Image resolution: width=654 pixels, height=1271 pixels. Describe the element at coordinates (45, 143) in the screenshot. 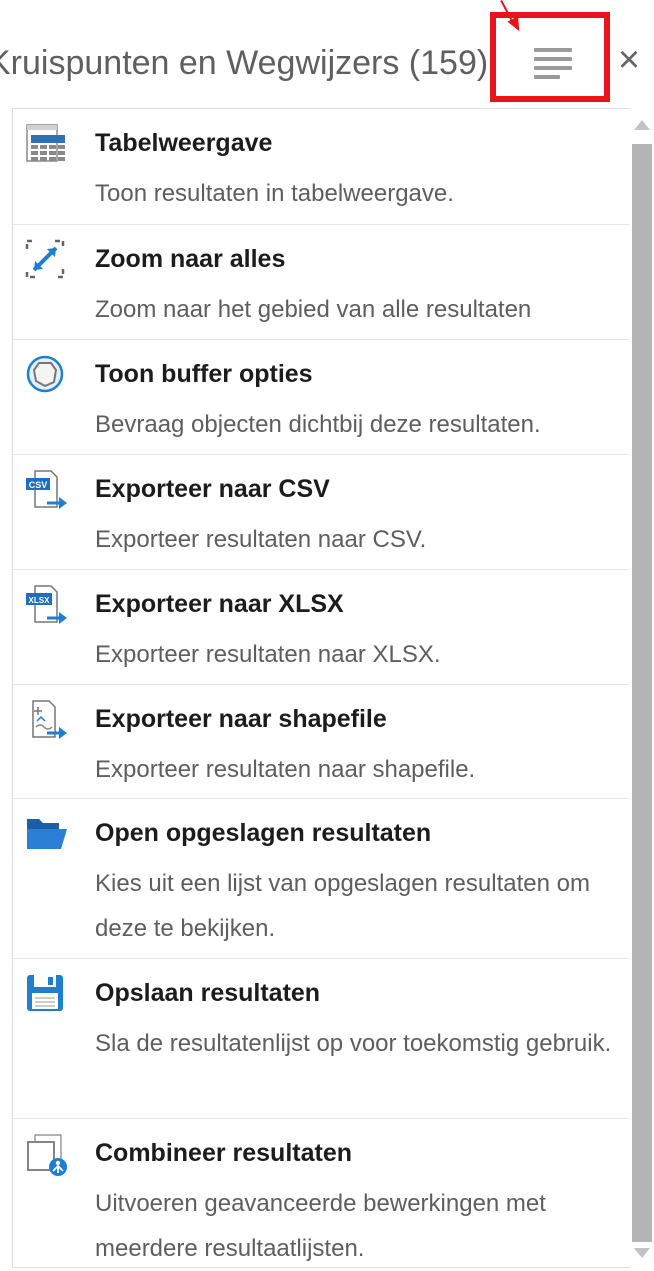

I see `table-icon` at that location.